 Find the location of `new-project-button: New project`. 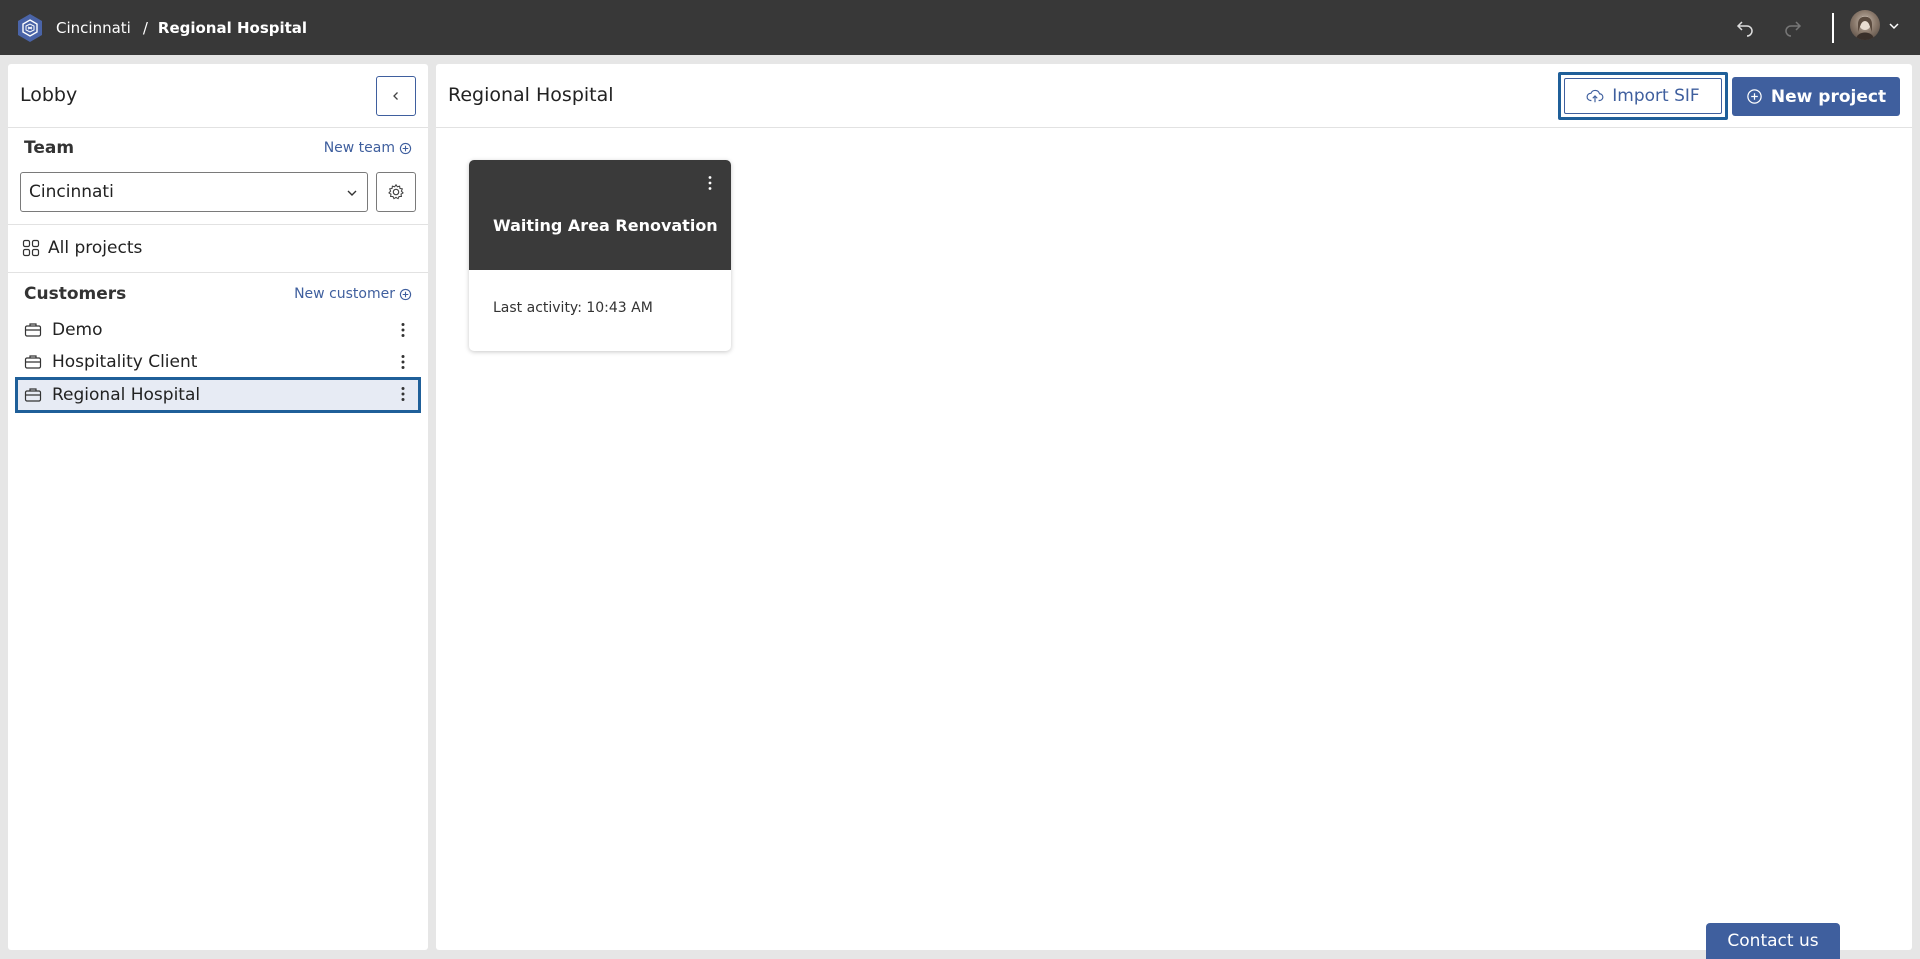

new-project-button: New project is located at coordinates (1816, 96).